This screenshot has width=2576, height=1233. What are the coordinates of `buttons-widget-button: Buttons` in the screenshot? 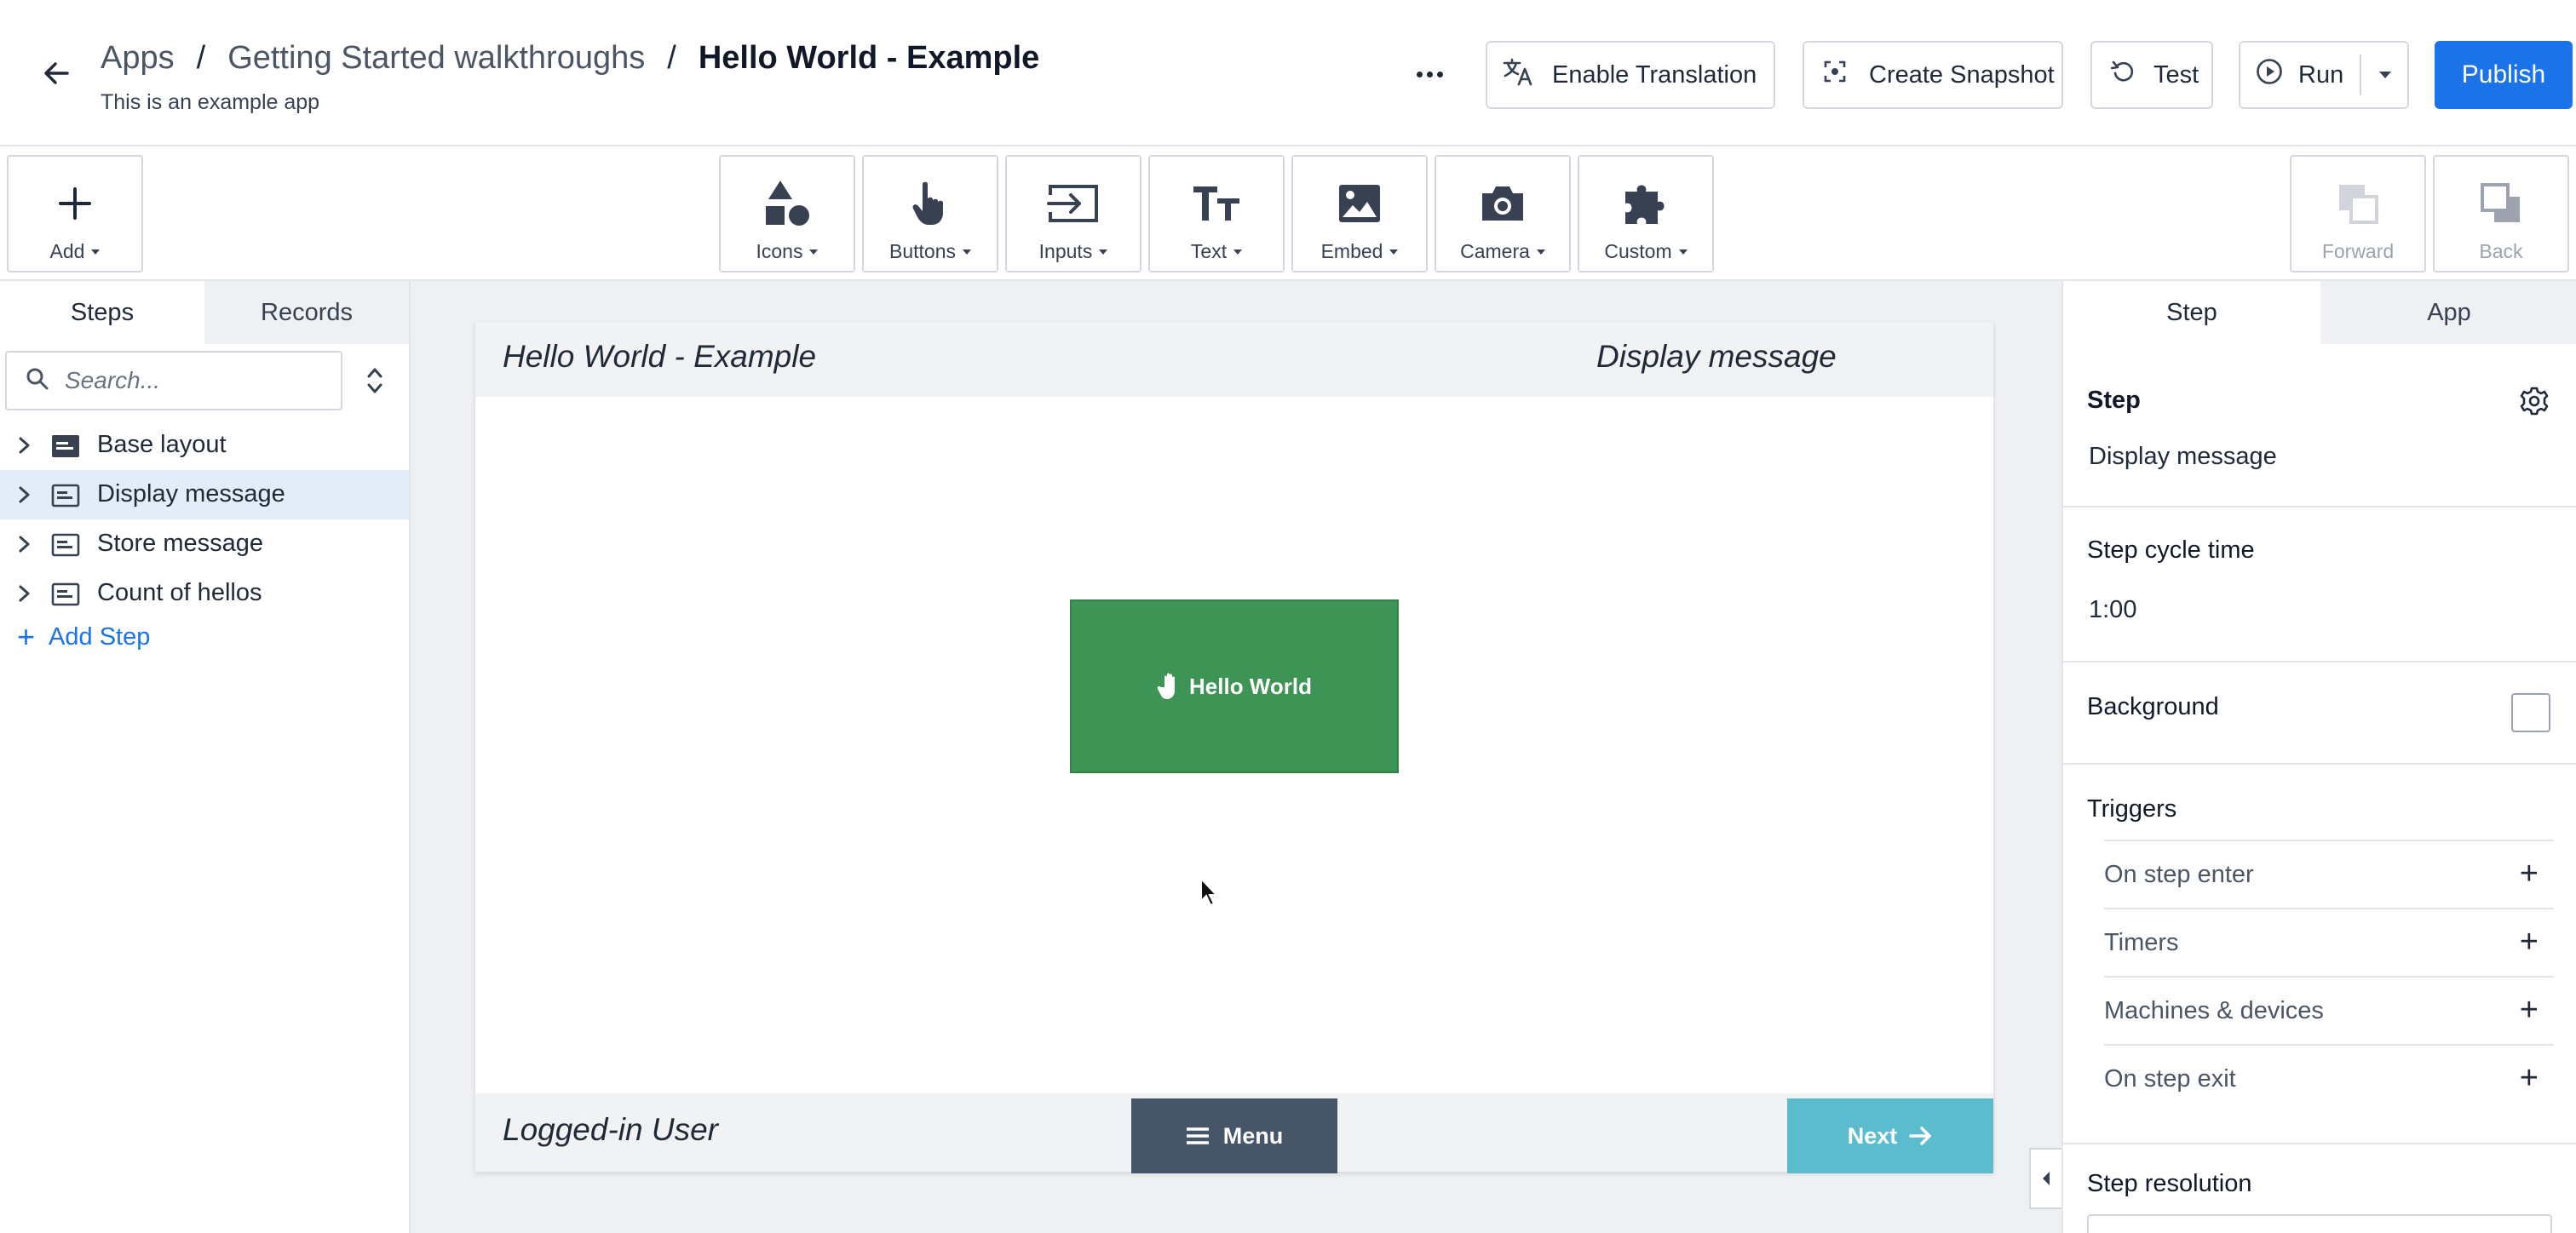 It's located at (930, 213).